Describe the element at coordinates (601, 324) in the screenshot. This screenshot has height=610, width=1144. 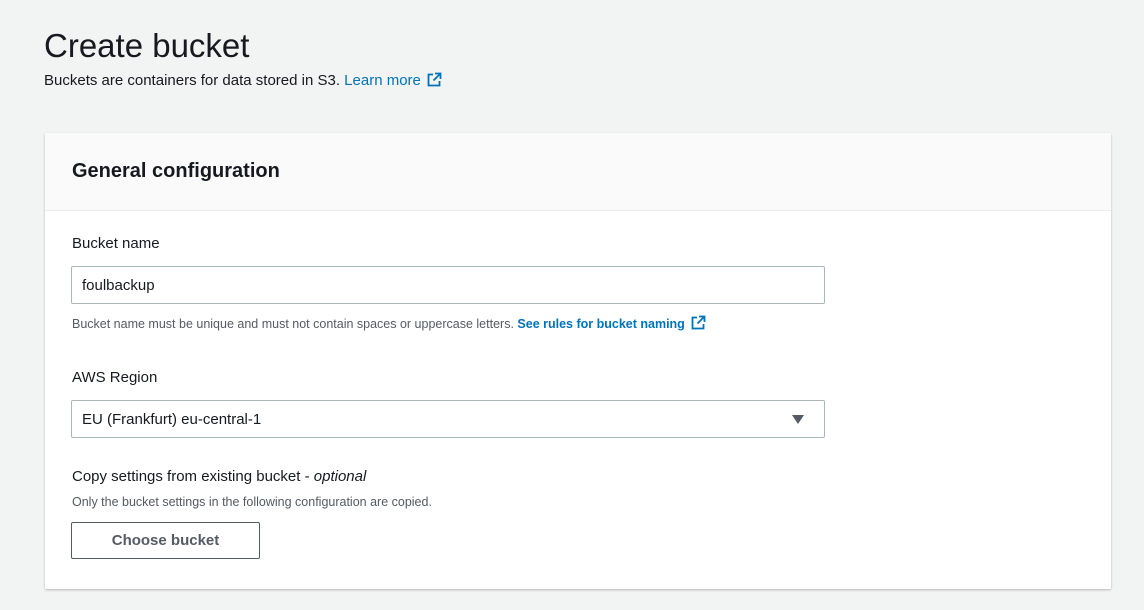
I see `bucket-naming-rules-label: See rules for bucket naming` at that location.